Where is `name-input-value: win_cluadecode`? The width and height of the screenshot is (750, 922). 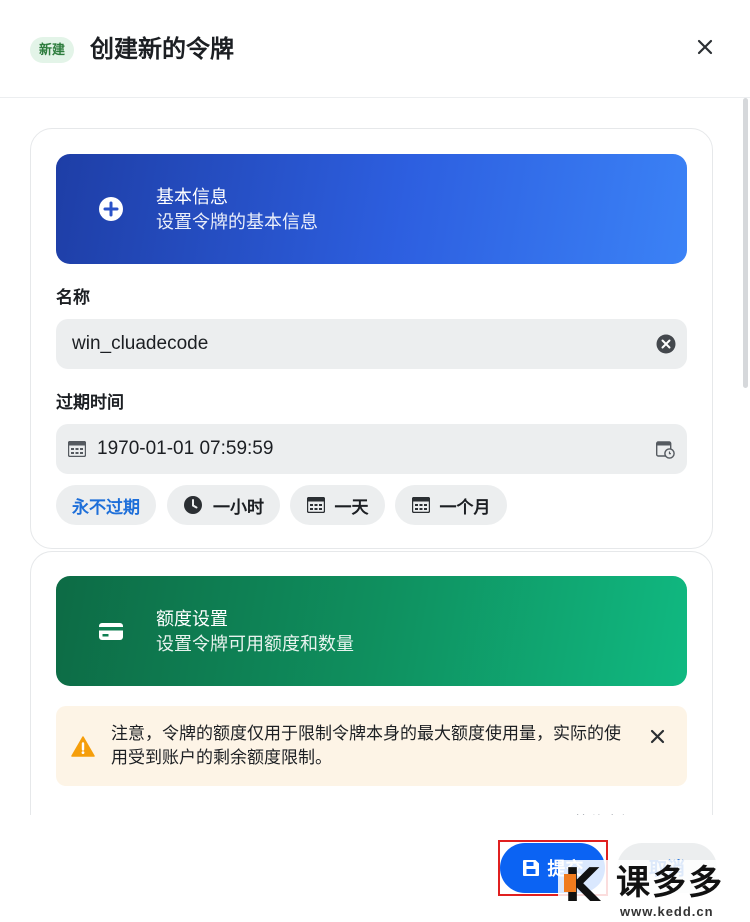 name-input-value: win_cluadecode is located at coordinates (140, 343).